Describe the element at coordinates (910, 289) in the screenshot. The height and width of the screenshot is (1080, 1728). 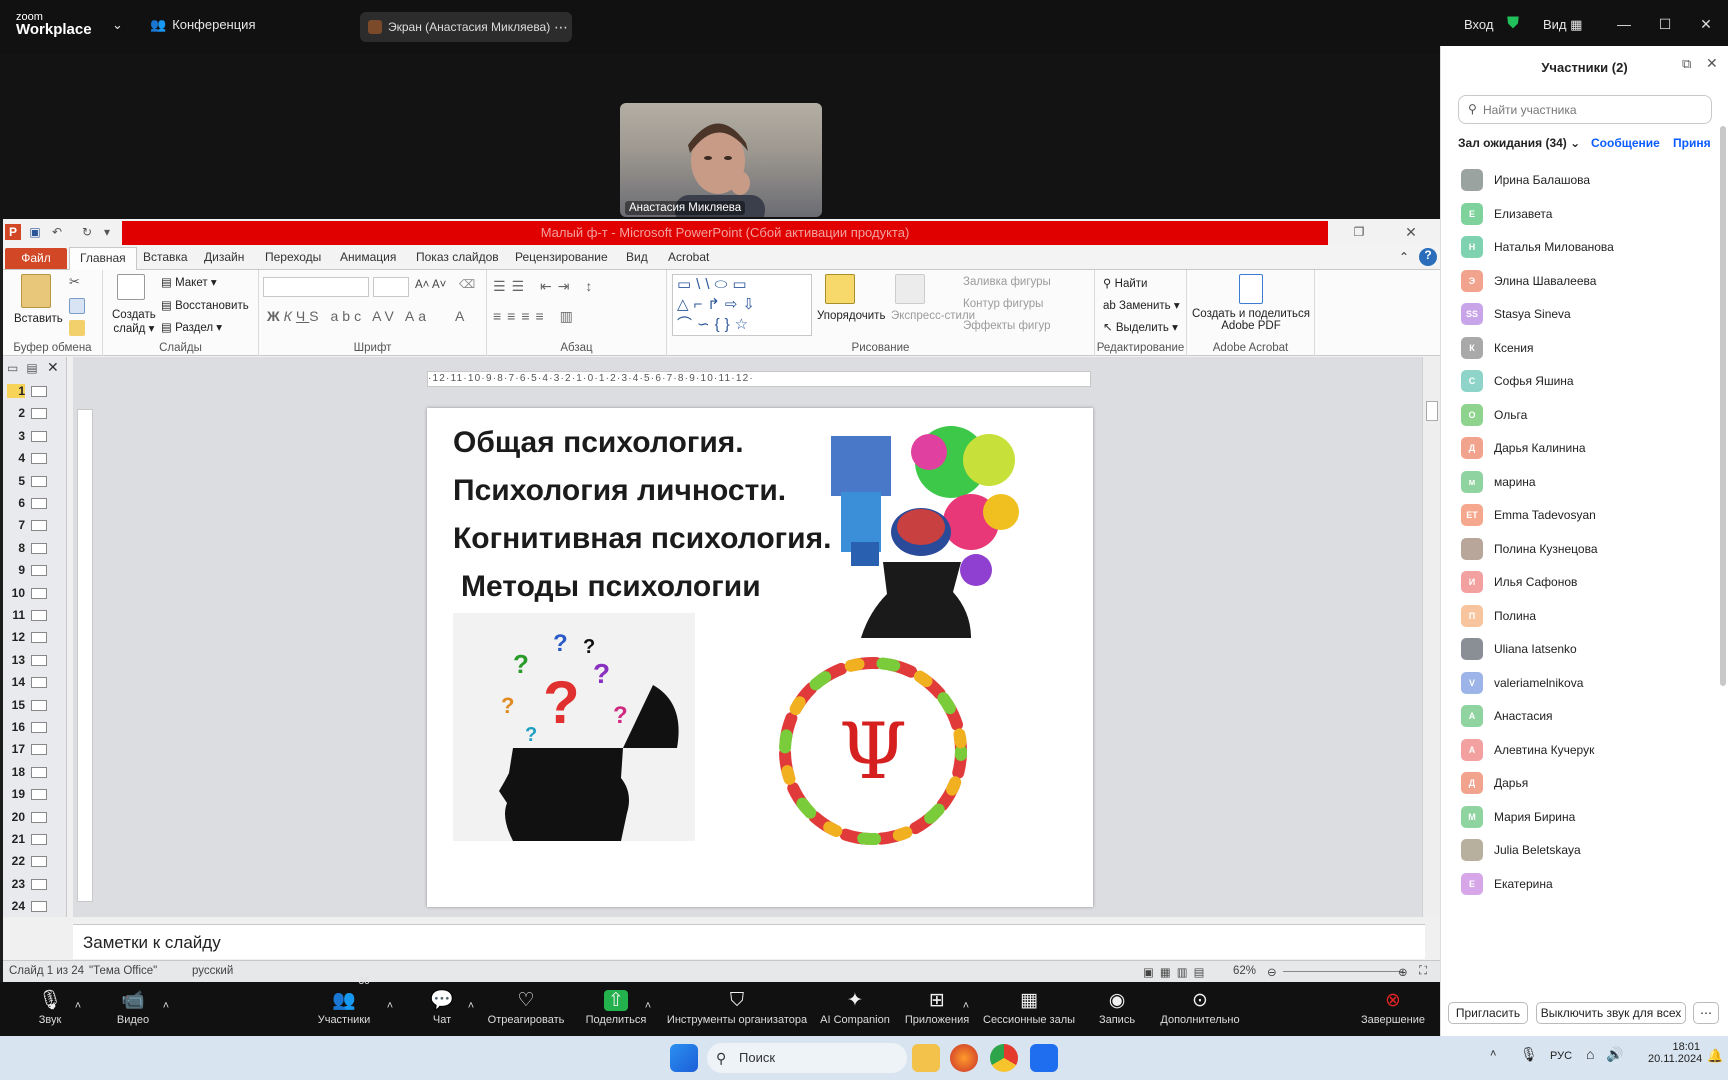
I see `quick-styles-icon` at that location.